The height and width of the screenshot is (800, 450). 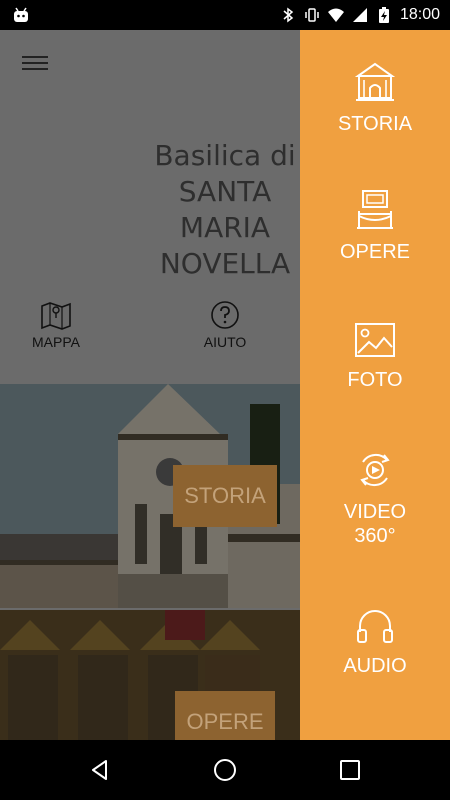 What do you see at coordinates (375, 340) in the screenshot?
I see `photo-icon` at bounding box center [375, 340].